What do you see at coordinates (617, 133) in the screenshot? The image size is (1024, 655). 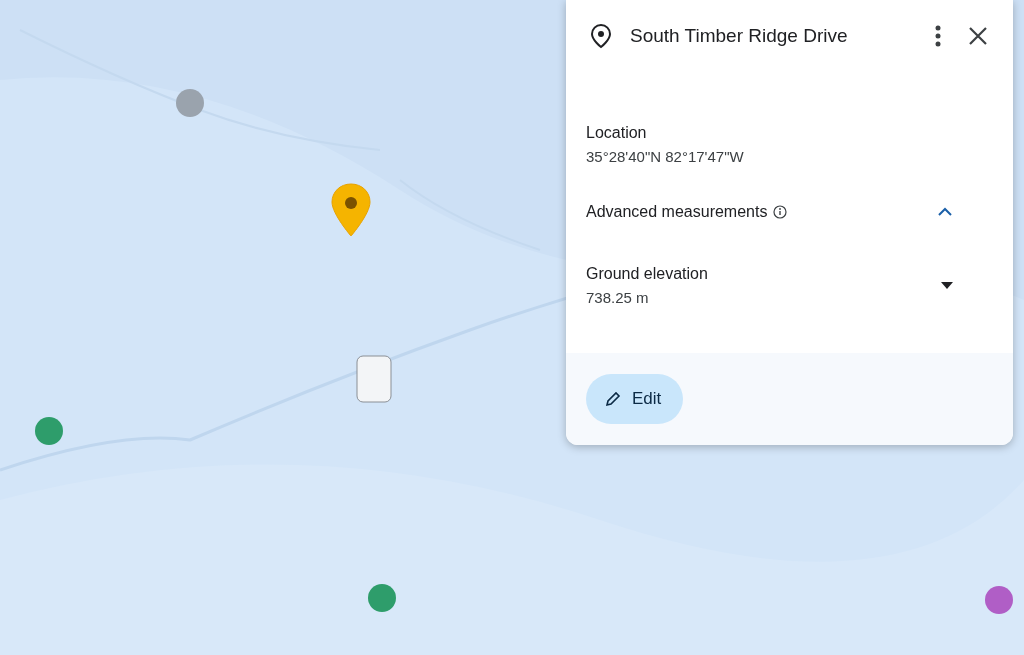 I see `location-label: Location` at bounding box center [617, 133].